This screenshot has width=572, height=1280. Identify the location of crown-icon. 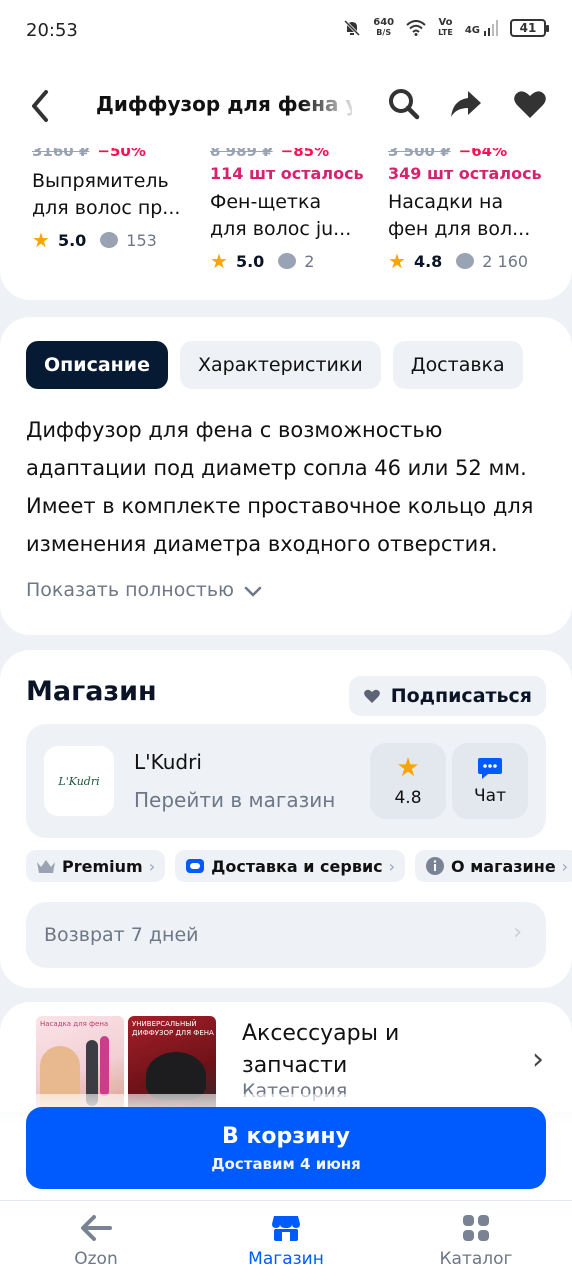
(46, 866).